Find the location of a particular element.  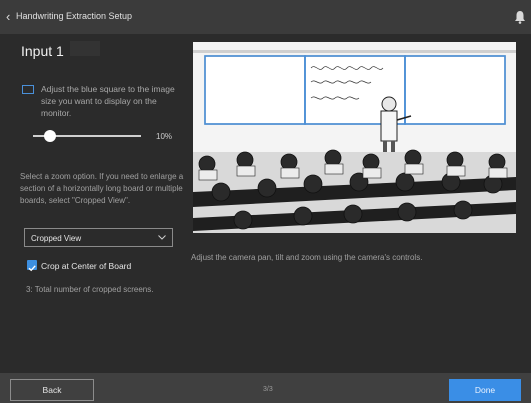

zoom-slider is located at coordinates (87, 136).